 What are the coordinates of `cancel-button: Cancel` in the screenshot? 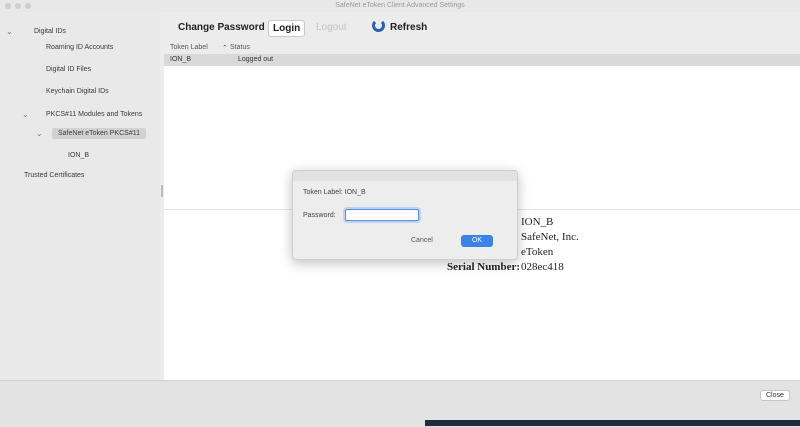 It's located at (422, 240).